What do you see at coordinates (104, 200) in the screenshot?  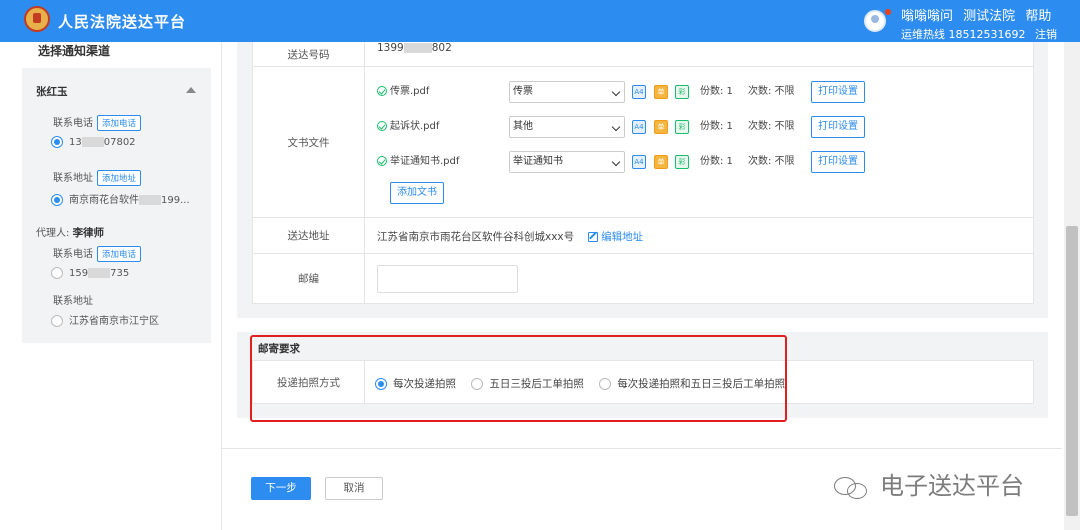 I see `address-prefix: 南京雨花台软件` at bounding box center [104, 200].